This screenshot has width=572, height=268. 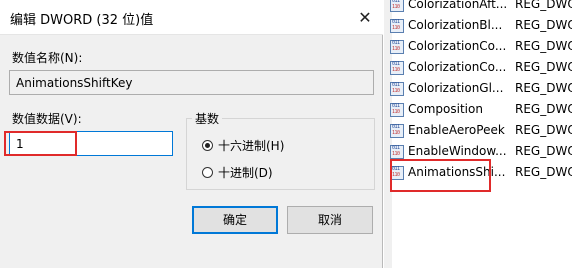 I want to click on cancel-button: 取消, so click(x=330, y=220).